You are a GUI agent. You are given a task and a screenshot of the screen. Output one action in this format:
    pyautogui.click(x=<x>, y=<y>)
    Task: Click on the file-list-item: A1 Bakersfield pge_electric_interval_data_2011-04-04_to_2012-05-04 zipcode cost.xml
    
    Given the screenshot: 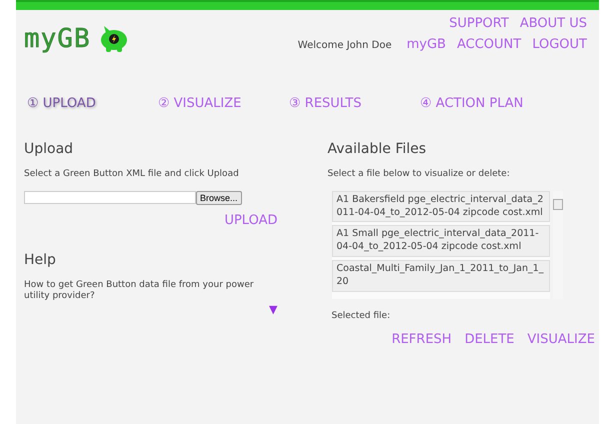 What is the action you would take?
    pyautogui.click(x=441, y=206)
    